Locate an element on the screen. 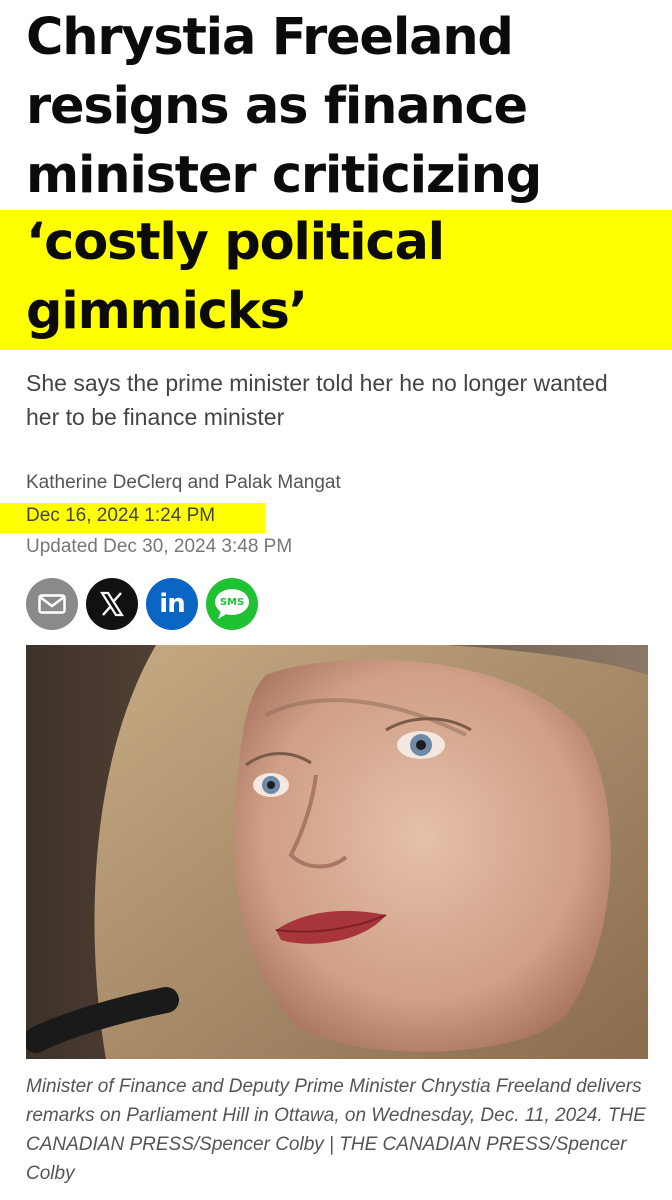  headline-line-2: resigns as finance is located at coordinates (277, 106).